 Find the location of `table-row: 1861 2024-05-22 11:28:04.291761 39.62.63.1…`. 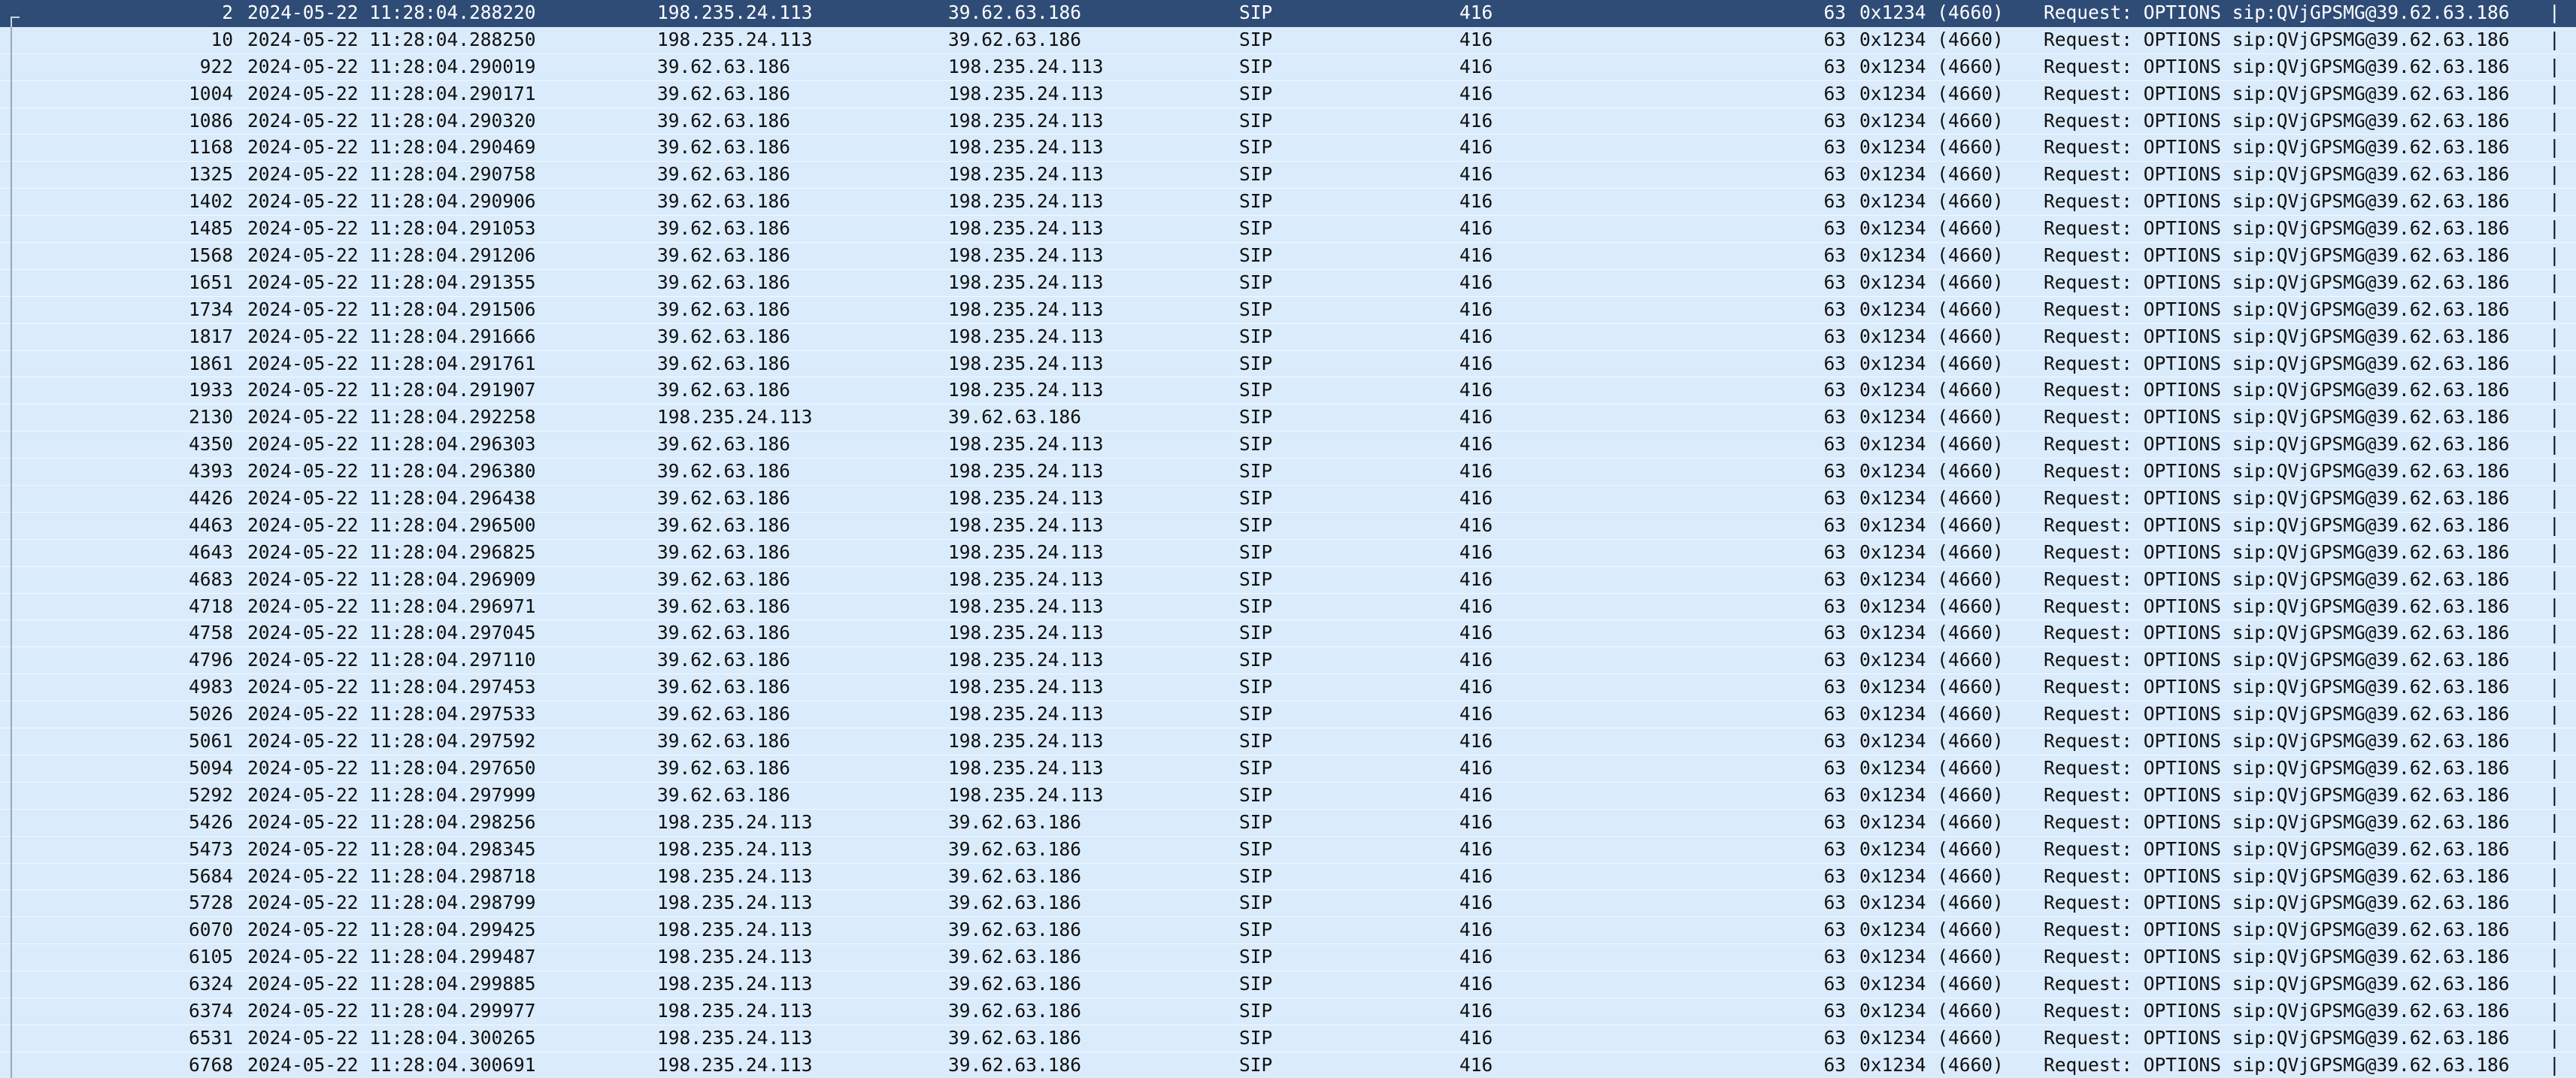

table-row: 1861 2024-05-22 11:28:04.291761 39.62.63.1… is located at coordinates (1288, 364).